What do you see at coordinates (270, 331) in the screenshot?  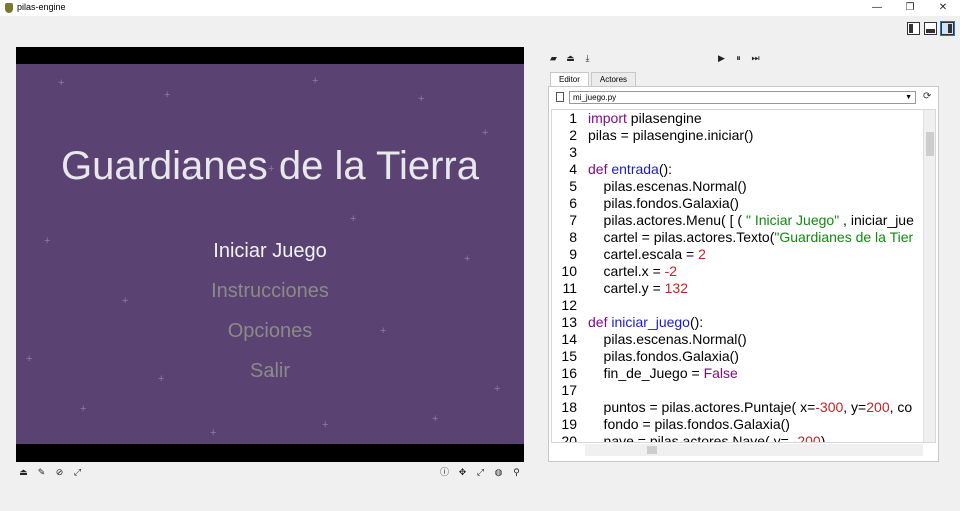 I see `menu-item-opciones: Opciones` at bounding box center [270, 331].